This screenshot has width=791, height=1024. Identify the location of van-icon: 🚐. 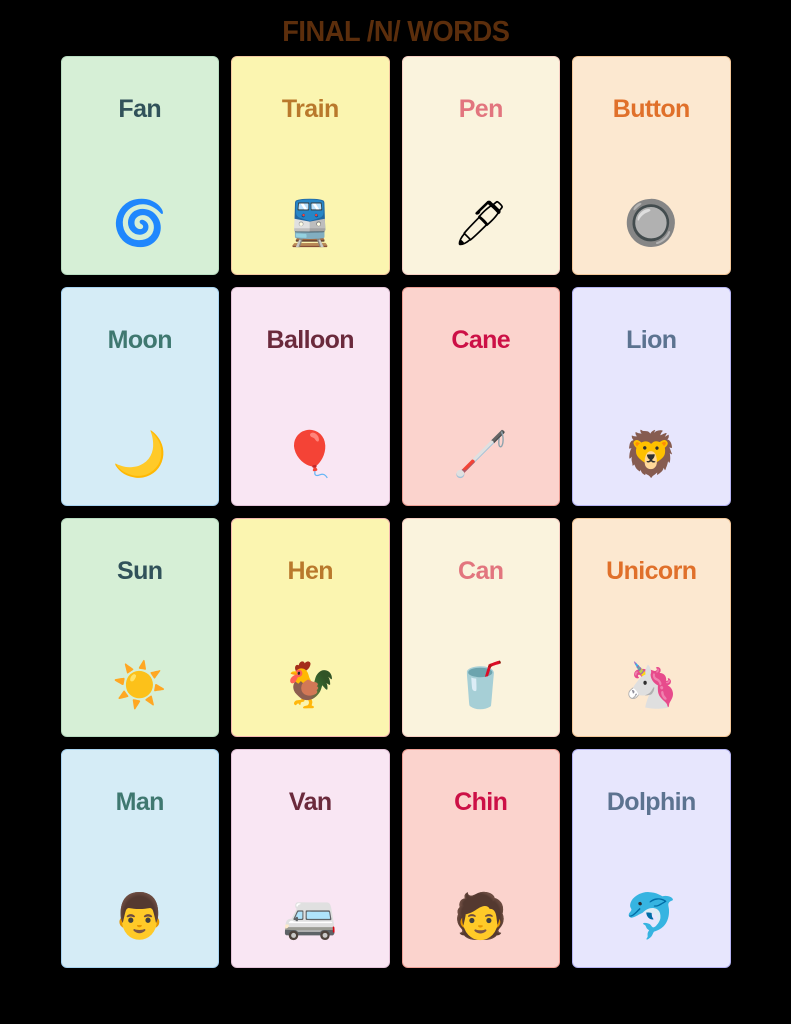
(310, 916).